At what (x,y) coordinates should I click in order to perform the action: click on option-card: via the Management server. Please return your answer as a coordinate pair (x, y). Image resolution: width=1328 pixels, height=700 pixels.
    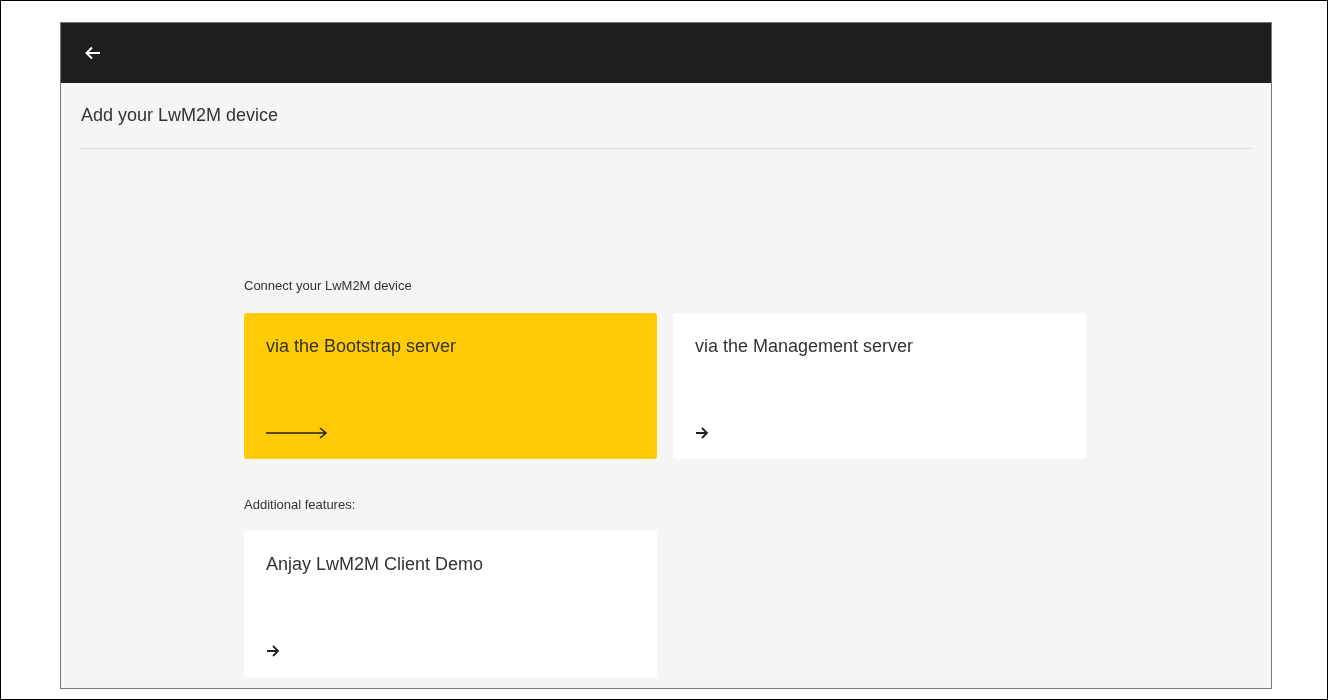
    Looking at the image, I should click on (879, 385).